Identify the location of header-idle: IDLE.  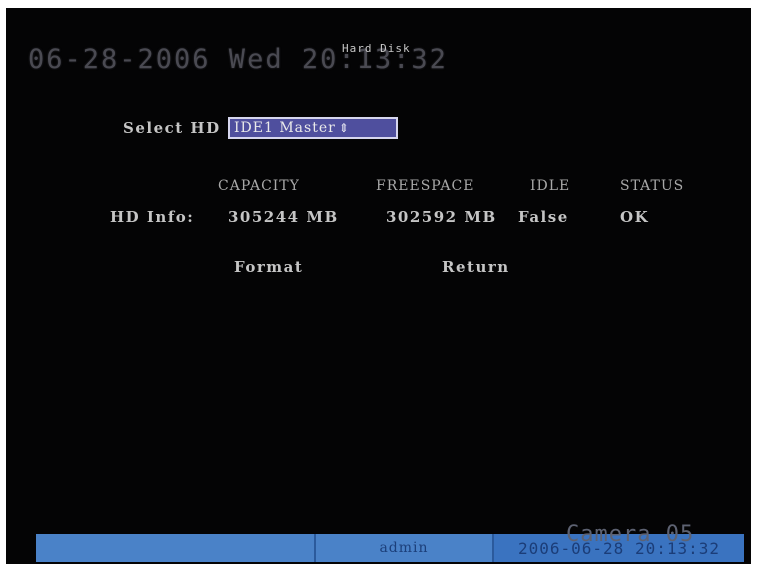
(550, 186).